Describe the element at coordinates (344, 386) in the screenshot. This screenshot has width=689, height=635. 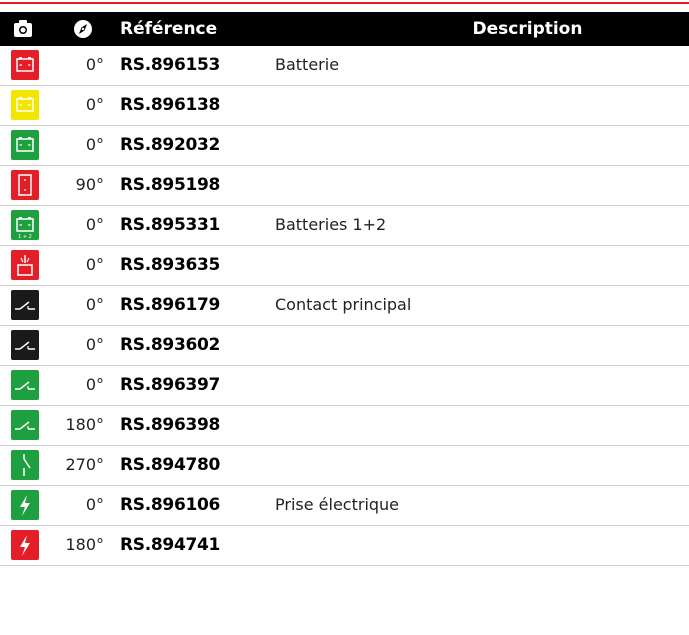
I see `table-row: 0° RS.896397` at that location.